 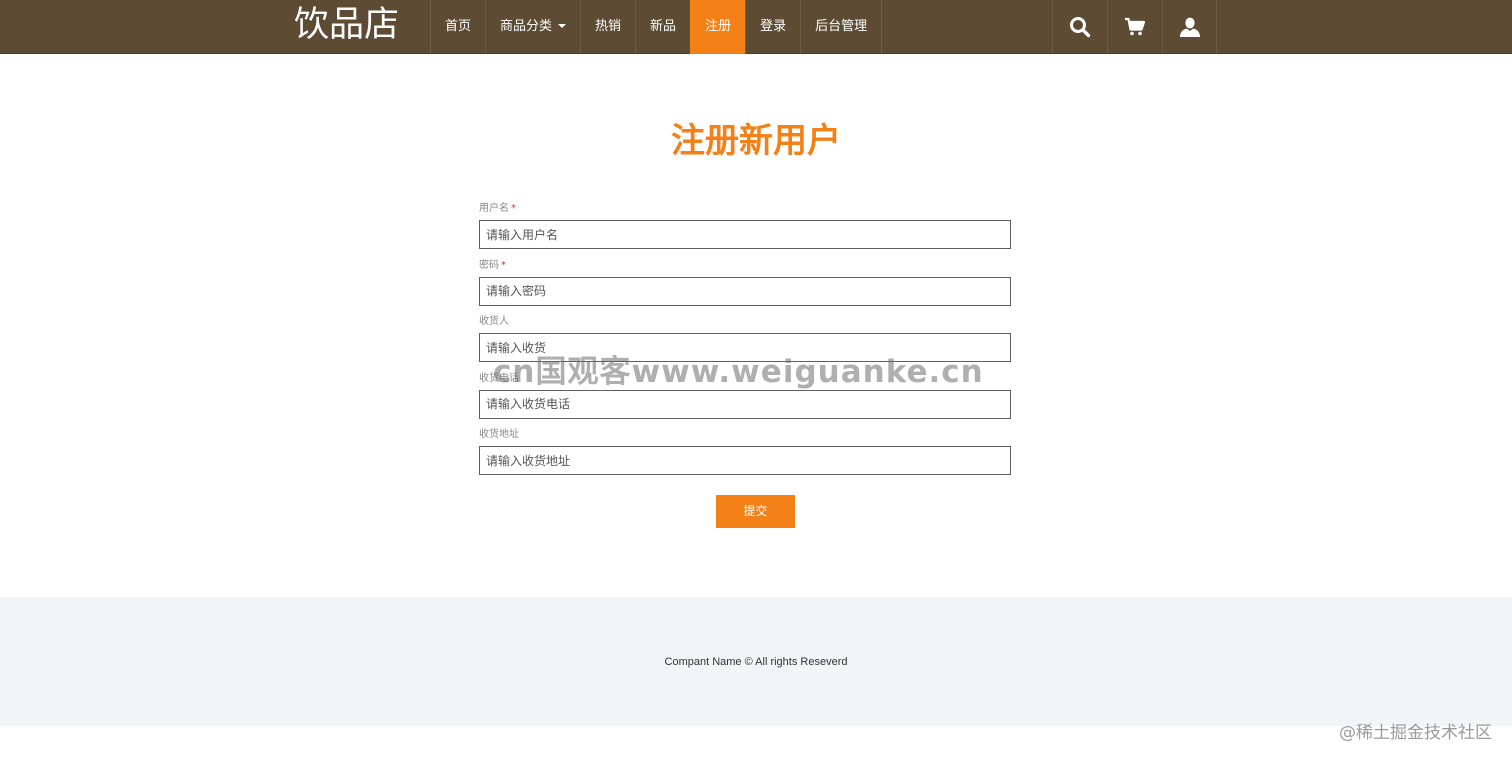 I want to click on form-field-password: 密码 *, so click(x=745, y=285).